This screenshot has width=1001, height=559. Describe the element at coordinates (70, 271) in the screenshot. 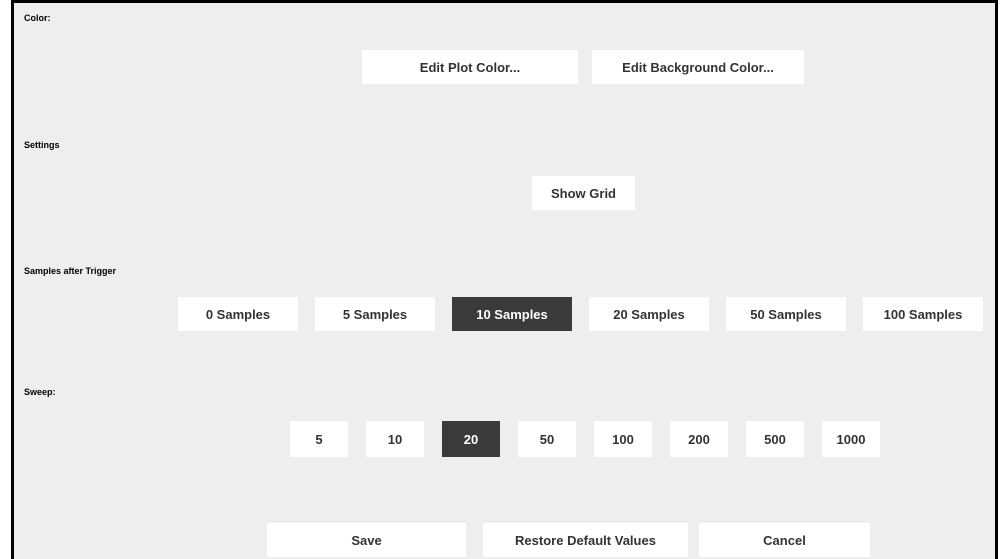

I see `samples-after-trigger-label: Samples after Trigger` at that location.